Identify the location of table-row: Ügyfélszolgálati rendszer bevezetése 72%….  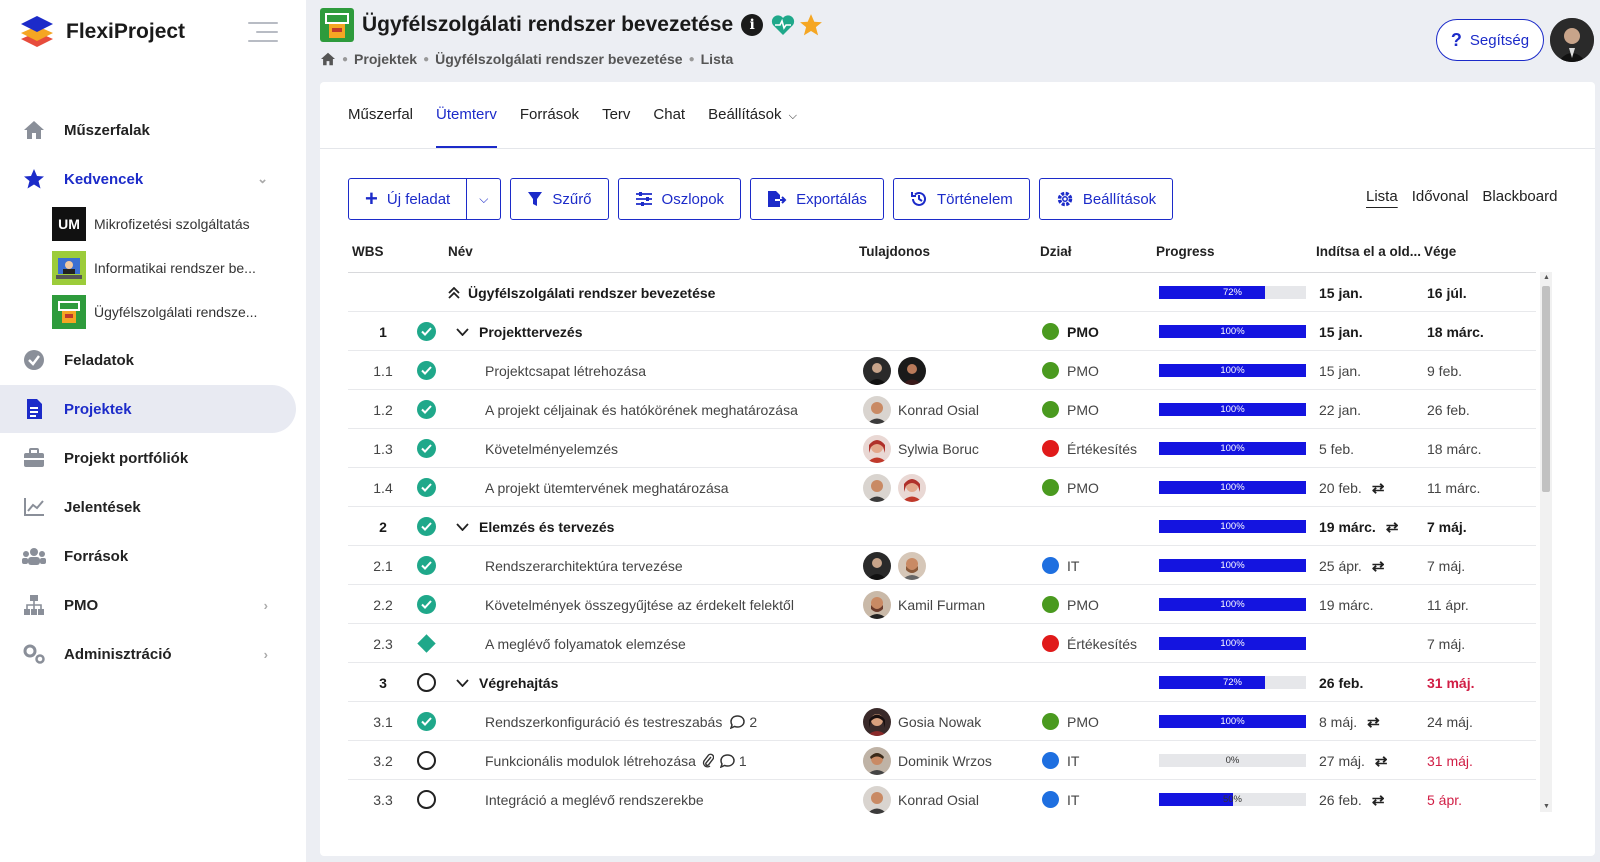
(942, 291).